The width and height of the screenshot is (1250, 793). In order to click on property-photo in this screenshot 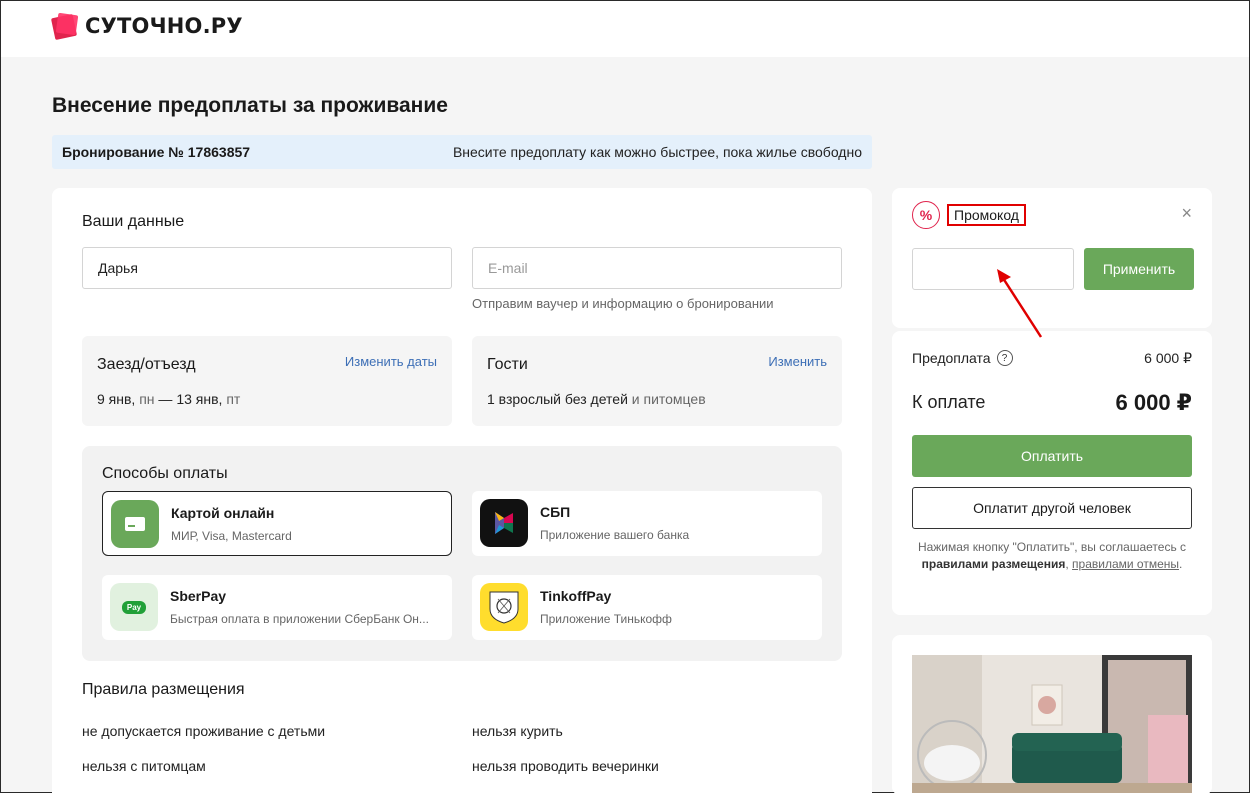, I will do `click(1052, 724)`.